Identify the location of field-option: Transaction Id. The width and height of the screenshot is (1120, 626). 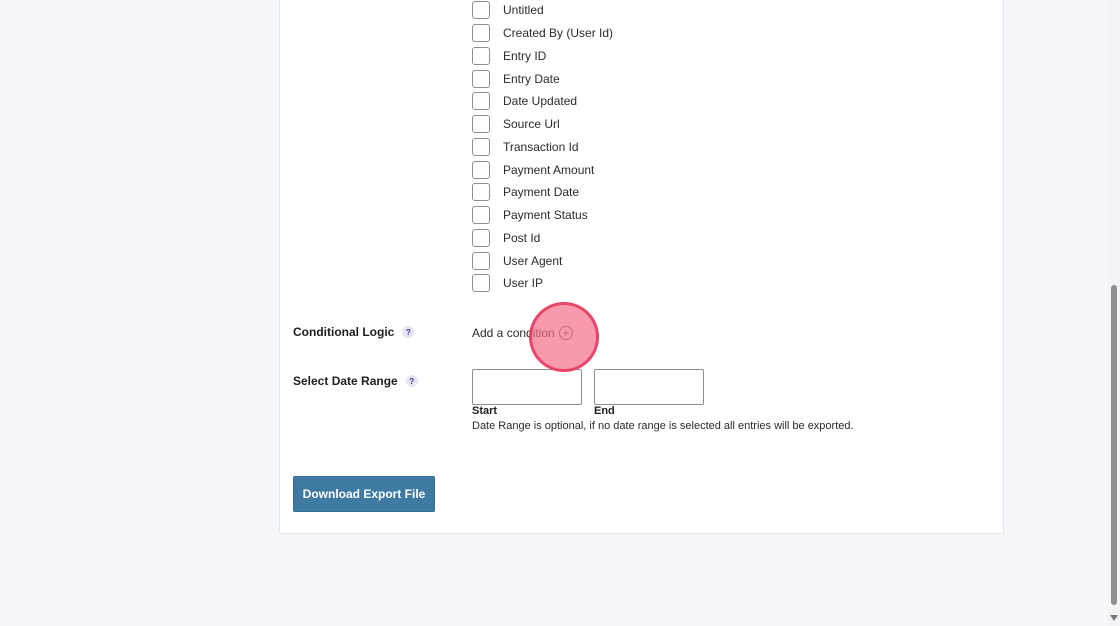
(542, 147).